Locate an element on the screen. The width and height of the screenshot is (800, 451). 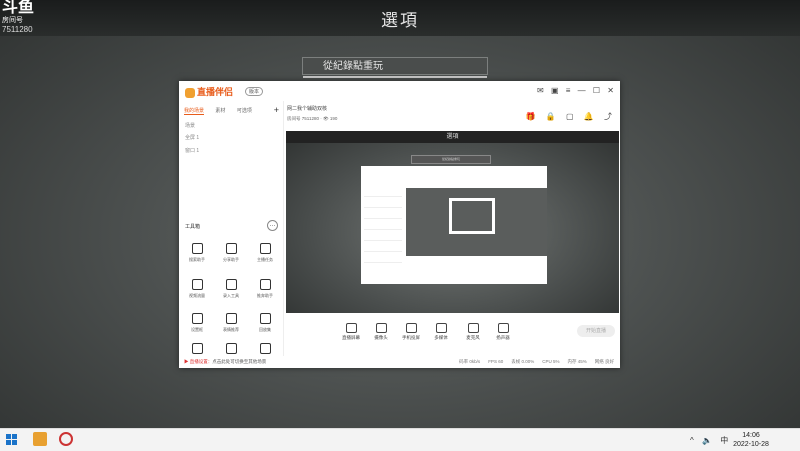
screen-capture-button: 直播屏幕 is located at coordinates (351, 332).